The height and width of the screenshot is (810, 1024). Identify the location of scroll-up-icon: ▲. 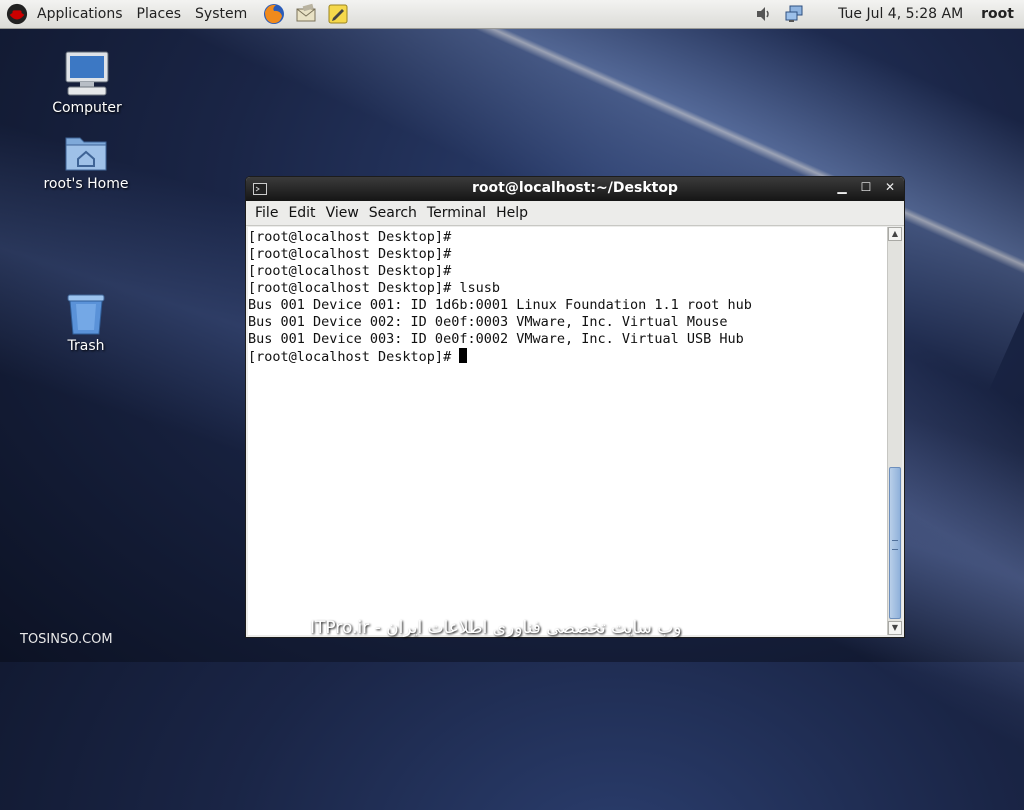
(895, 234).